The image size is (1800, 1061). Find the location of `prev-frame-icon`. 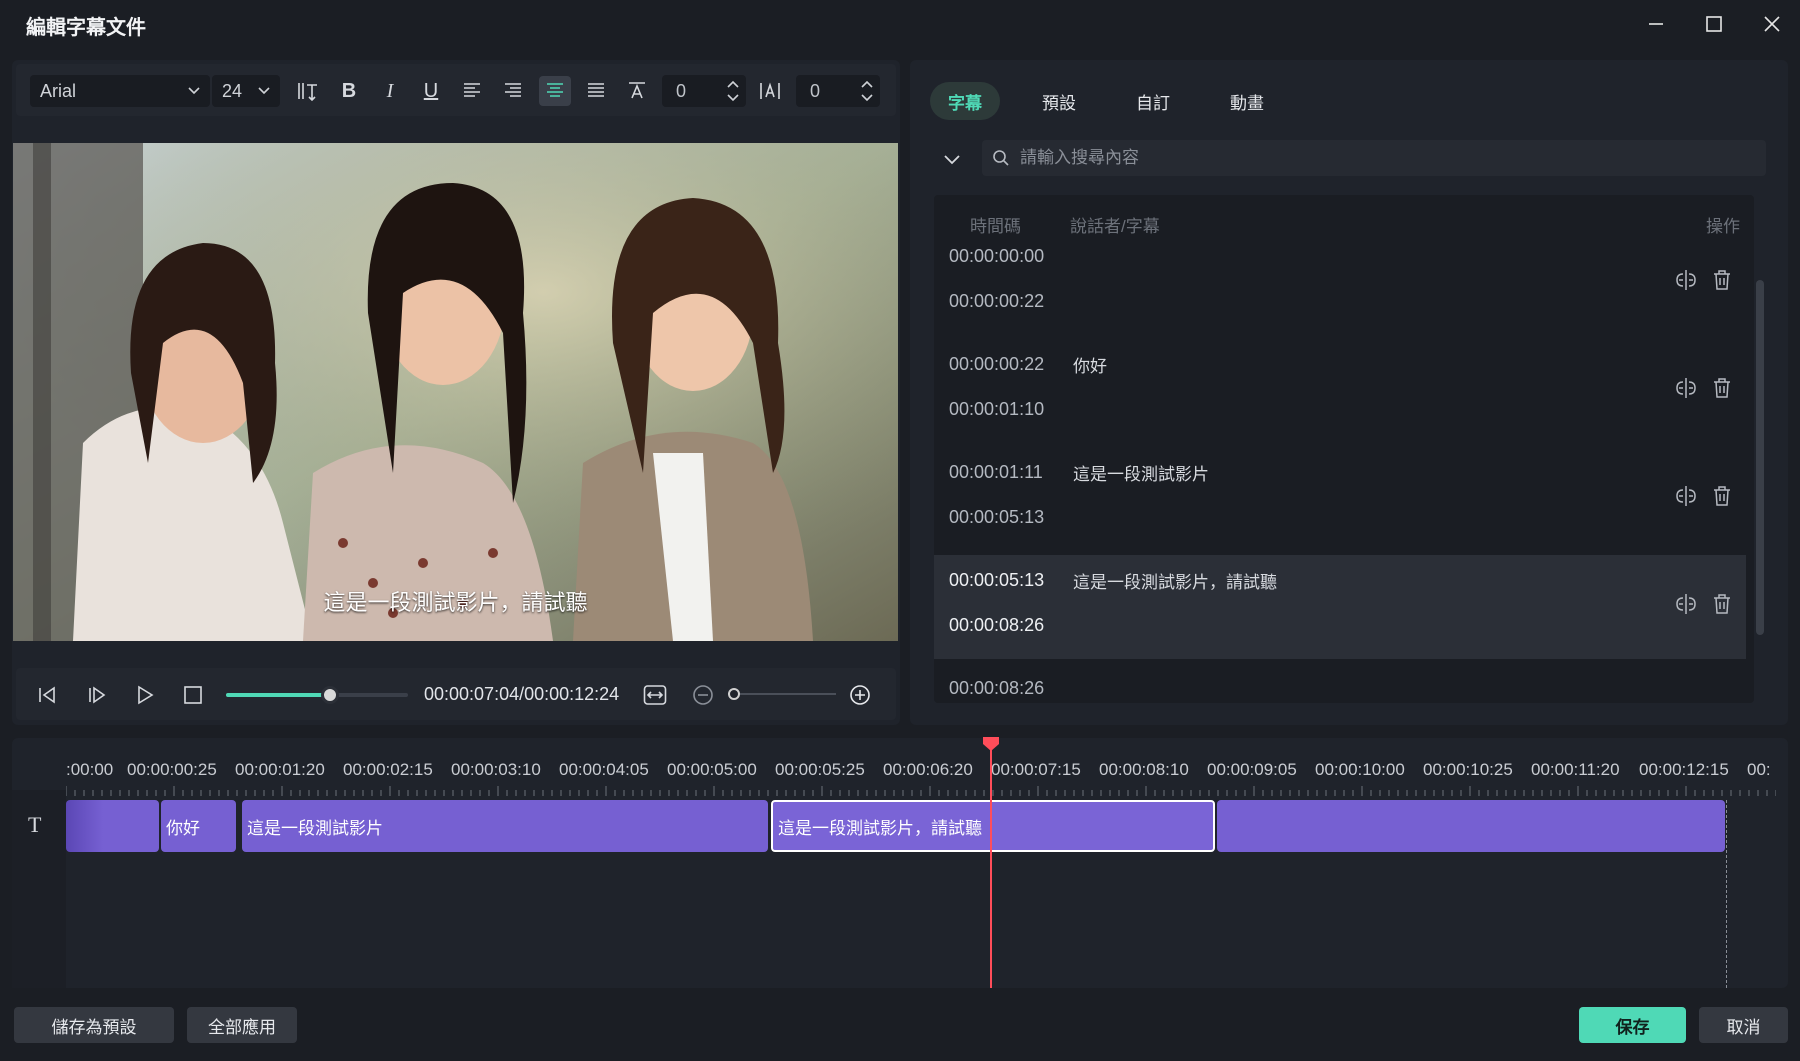

prev-frame-icon is located at coordinates (47, 695).